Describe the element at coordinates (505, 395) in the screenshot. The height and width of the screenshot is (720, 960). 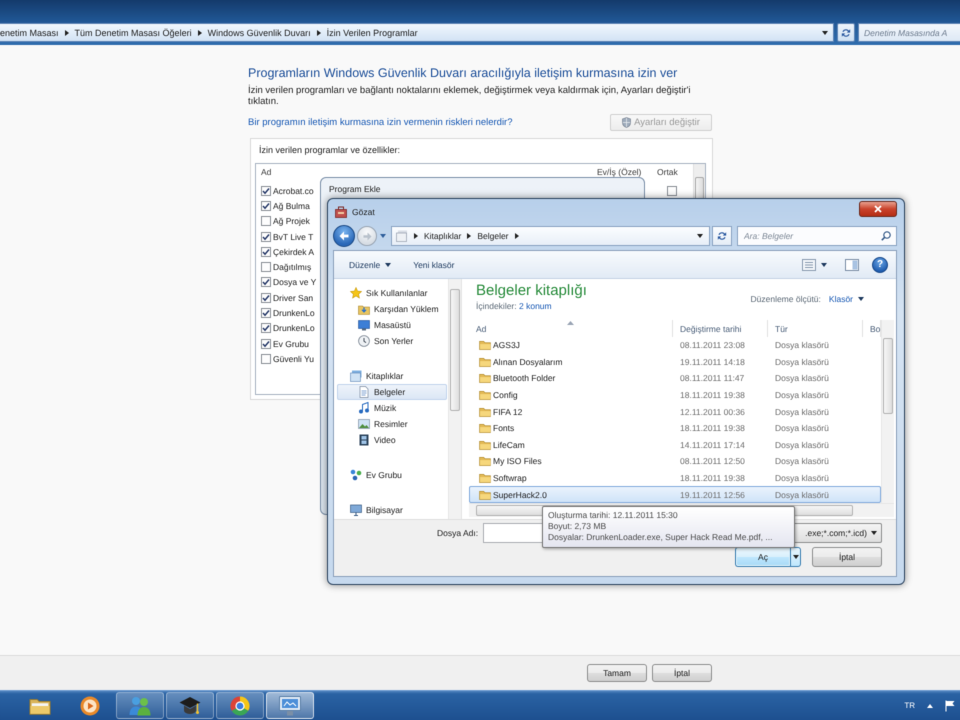
I see `file-name: Config` at that location.